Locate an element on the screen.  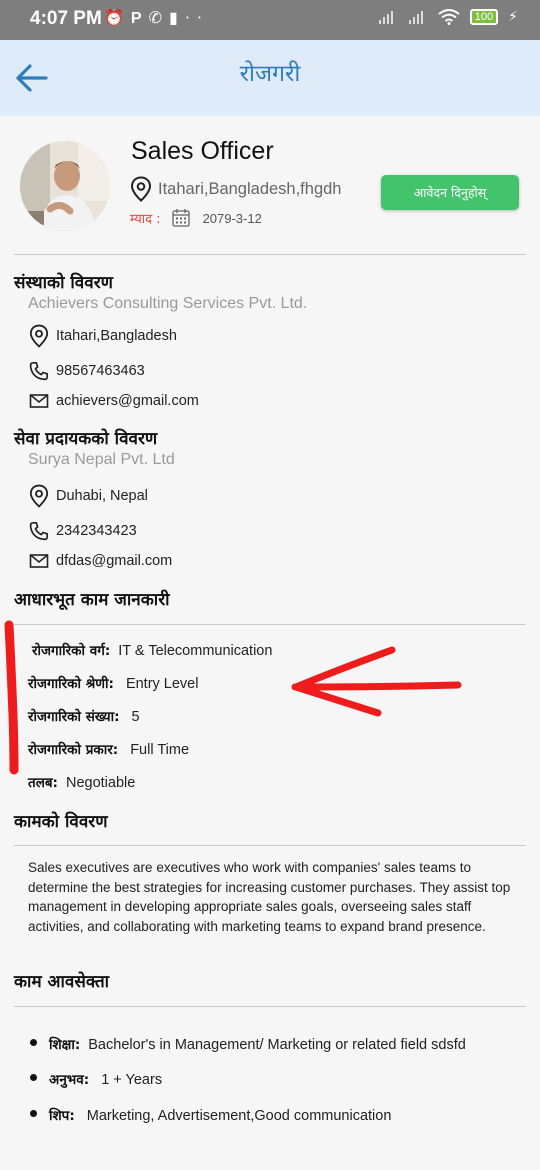
job-location-text: Itahari,Bangladesh,fhgdh is located at coordinates (250, 188).